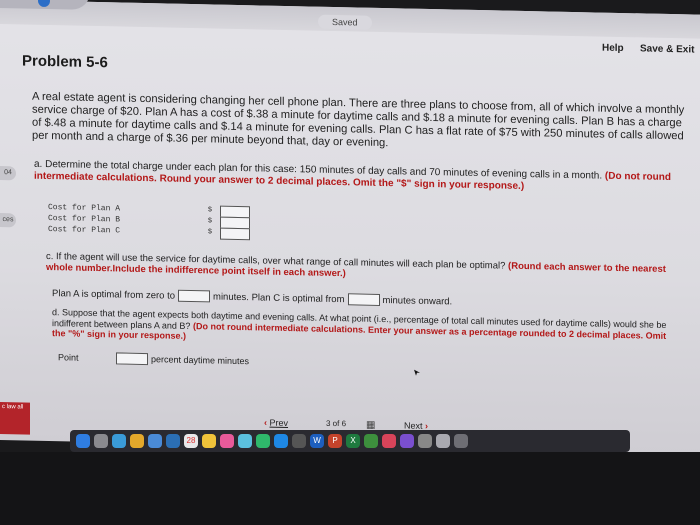 This screenshot has height=525, width=700. Describe the element at coordinates (8, 173) in the screenshot. I see `side-tab-04: 04` at that location.